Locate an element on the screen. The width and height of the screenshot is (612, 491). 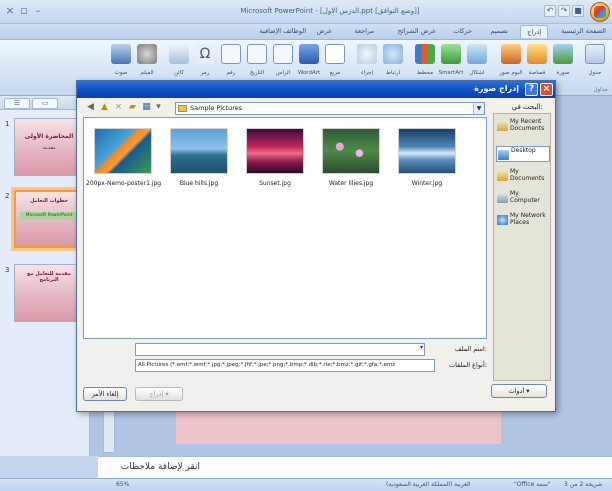
help-icon: ? is located at coordinates (531, 89).